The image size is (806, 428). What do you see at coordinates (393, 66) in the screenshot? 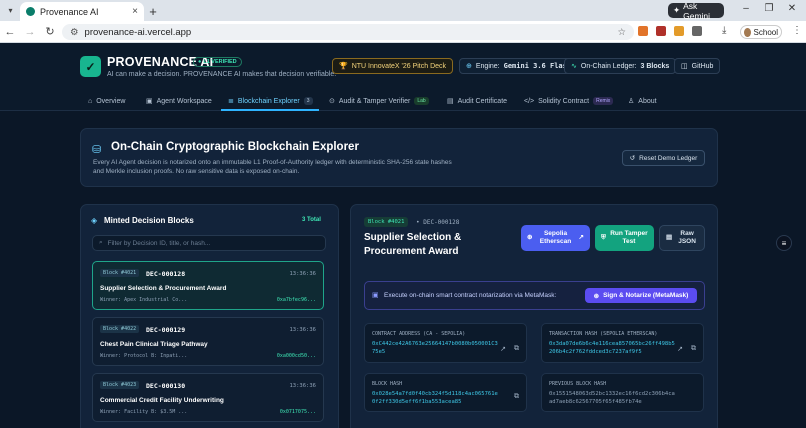
I see `pitch-deck-button: 🏆 NTU InnovateX '26 Pitch Deck` at bounding box center [393, 66].